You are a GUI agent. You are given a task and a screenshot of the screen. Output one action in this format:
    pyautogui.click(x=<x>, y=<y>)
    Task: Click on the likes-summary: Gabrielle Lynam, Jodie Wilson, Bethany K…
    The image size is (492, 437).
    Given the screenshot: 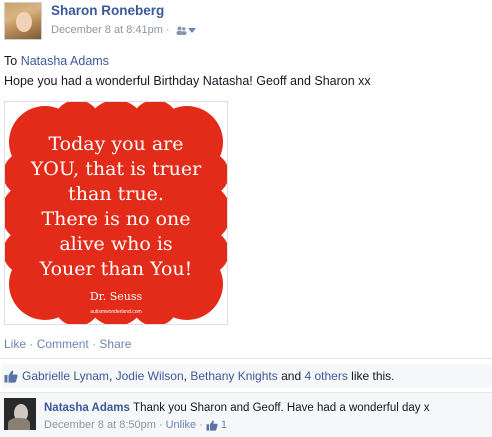 What is the action you would take?
    pyautogui.click(x=247, y=376)
    